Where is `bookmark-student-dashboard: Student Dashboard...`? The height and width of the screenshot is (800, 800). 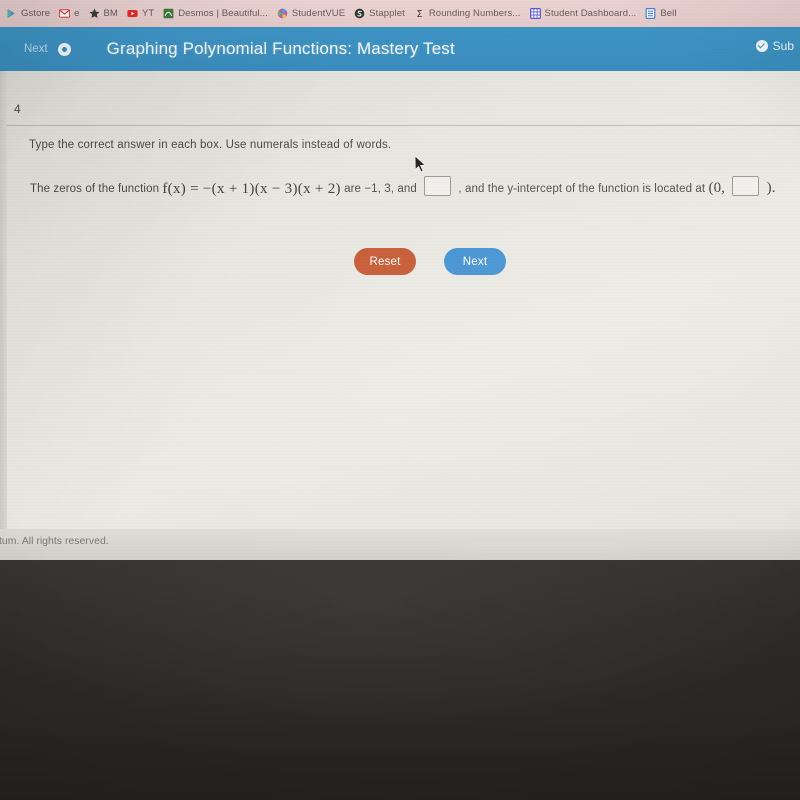
bookmark-student-dashboard: Student Dashboard... is located at coordinates (584, 14).